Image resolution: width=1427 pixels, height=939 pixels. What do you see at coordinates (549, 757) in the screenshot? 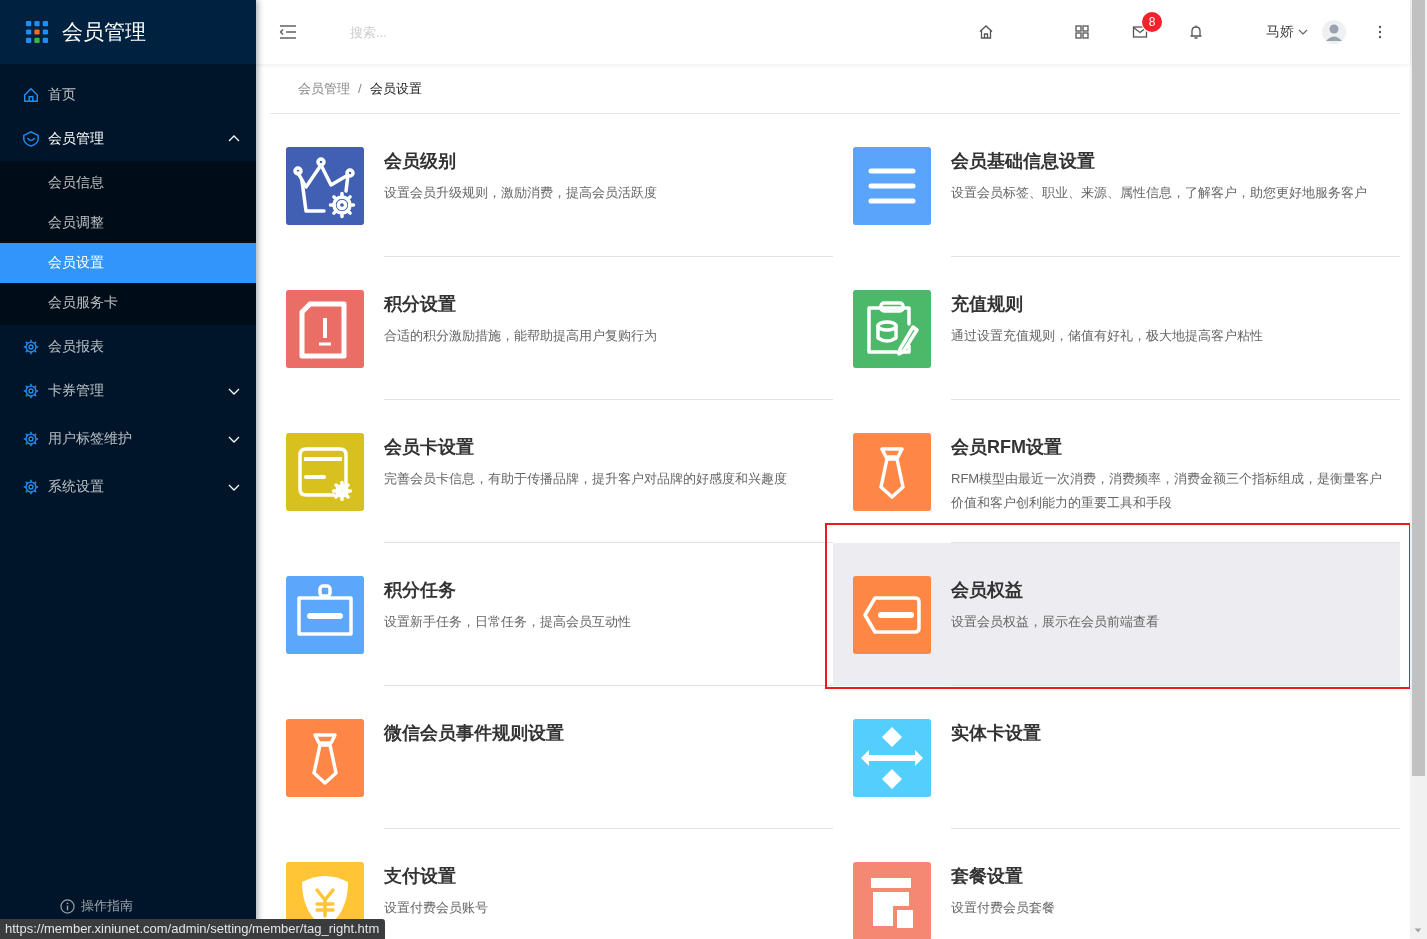
I see `setting-card: 微信会员事件规则设置` at bounding box center [549, 757].